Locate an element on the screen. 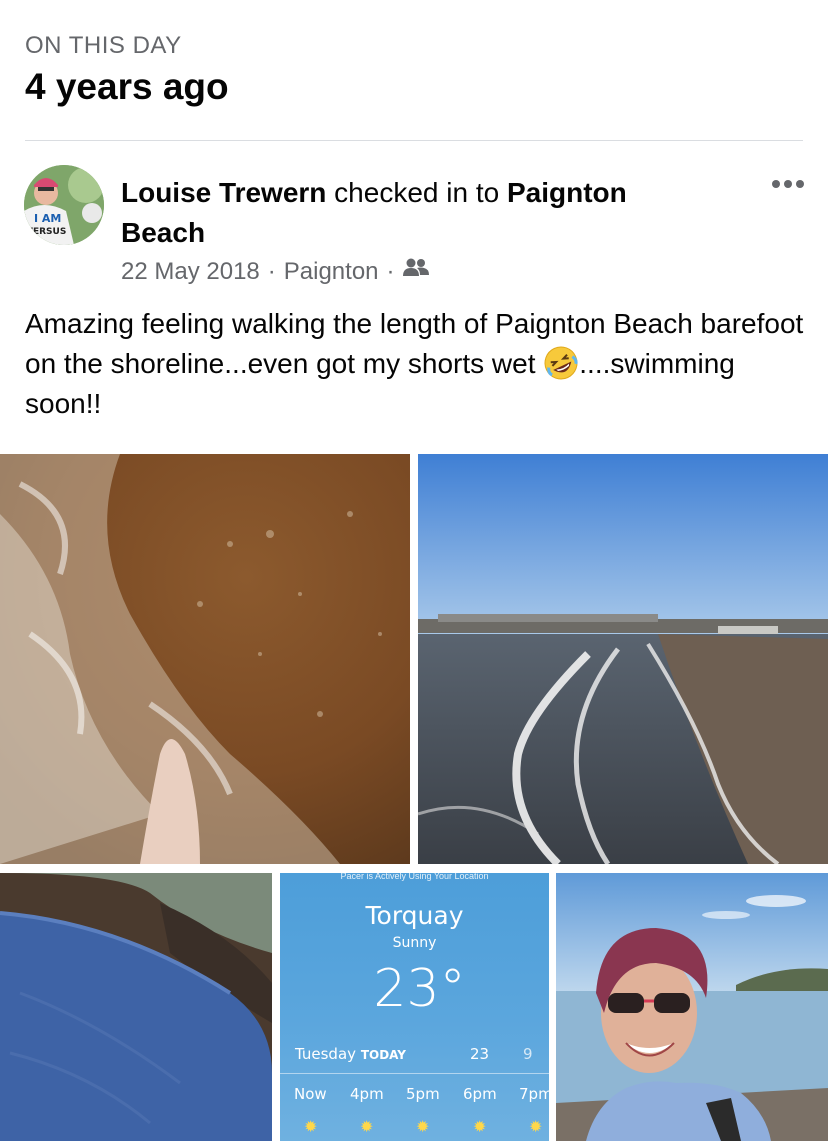 The image size is (828, 1141). photo-denim-shorts is located at coordinates (136, 1007).